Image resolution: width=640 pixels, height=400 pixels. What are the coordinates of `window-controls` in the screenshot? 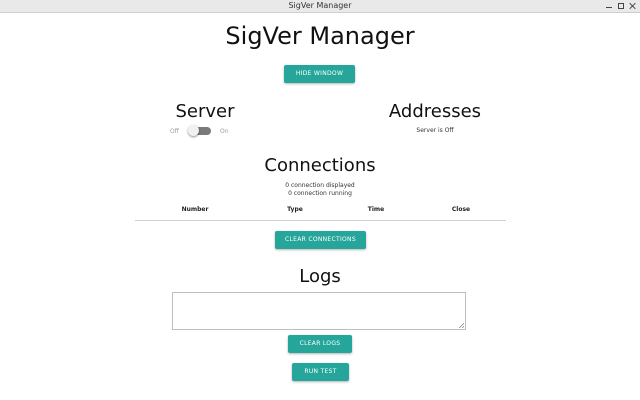 It's located at (621, 6).